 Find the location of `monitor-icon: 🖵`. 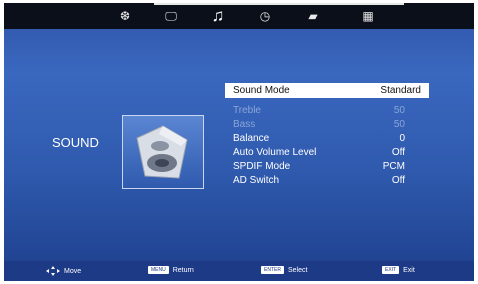

monitor-icon: 🖵 is located at coordinates (171, 16).